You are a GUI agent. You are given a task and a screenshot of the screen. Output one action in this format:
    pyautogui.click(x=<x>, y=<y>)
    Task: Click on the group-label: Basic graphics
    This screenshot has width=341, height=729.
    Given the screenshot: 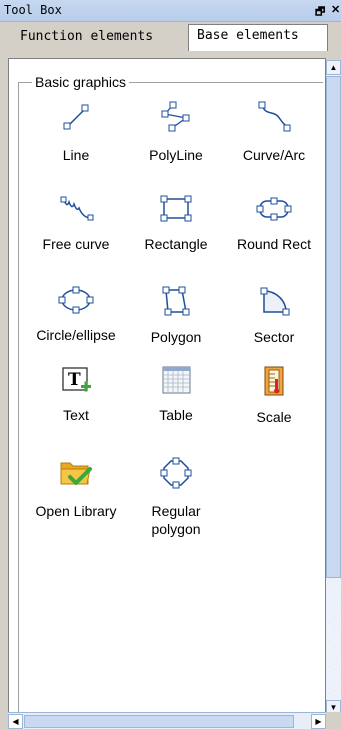 What is the action you would take?
    pyautogui.click(x=81, y=82)
    